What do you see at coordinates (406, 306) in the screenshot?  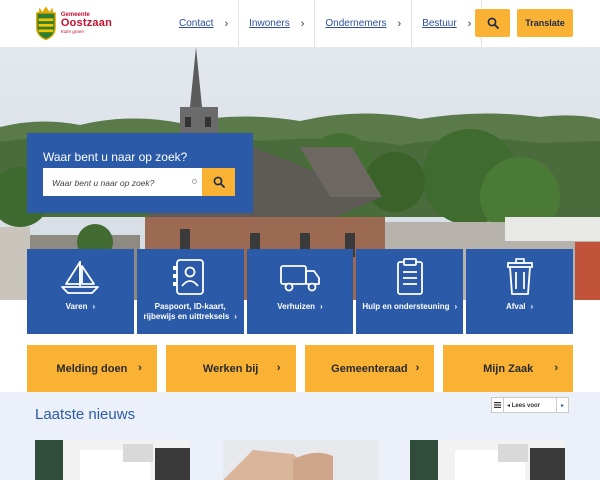 I see `tile-label: Hulp en ondersteuning` at bounding box center [406, 306].